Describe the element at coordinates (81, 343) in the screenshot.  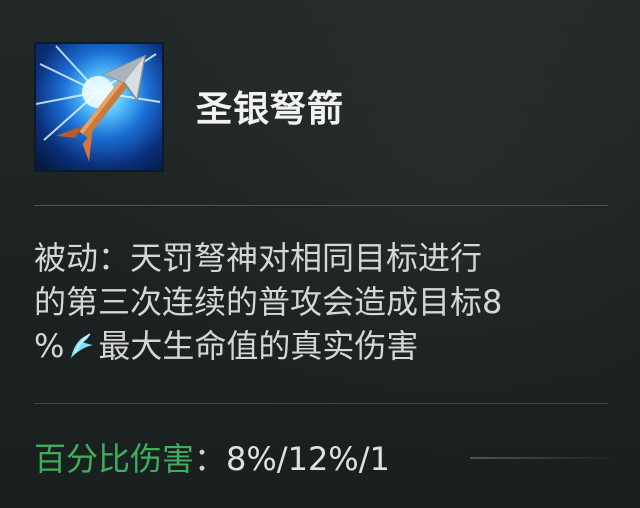
I see `true-damage-icon` at that location.